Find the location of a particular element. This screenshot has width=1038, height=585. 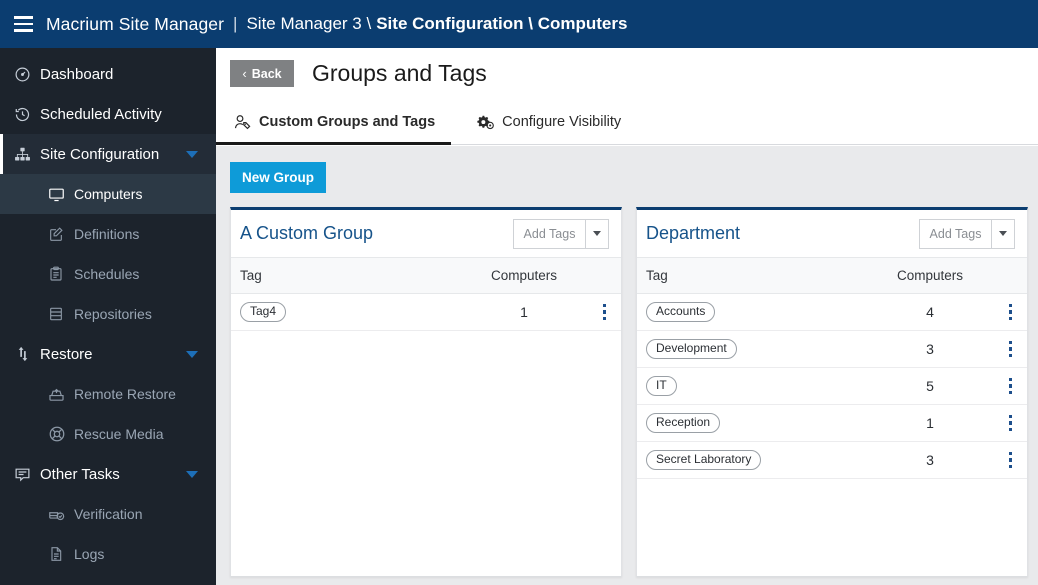

sidebar-item-remote-restore: Remote Restore is located at coordinates (108, 394).